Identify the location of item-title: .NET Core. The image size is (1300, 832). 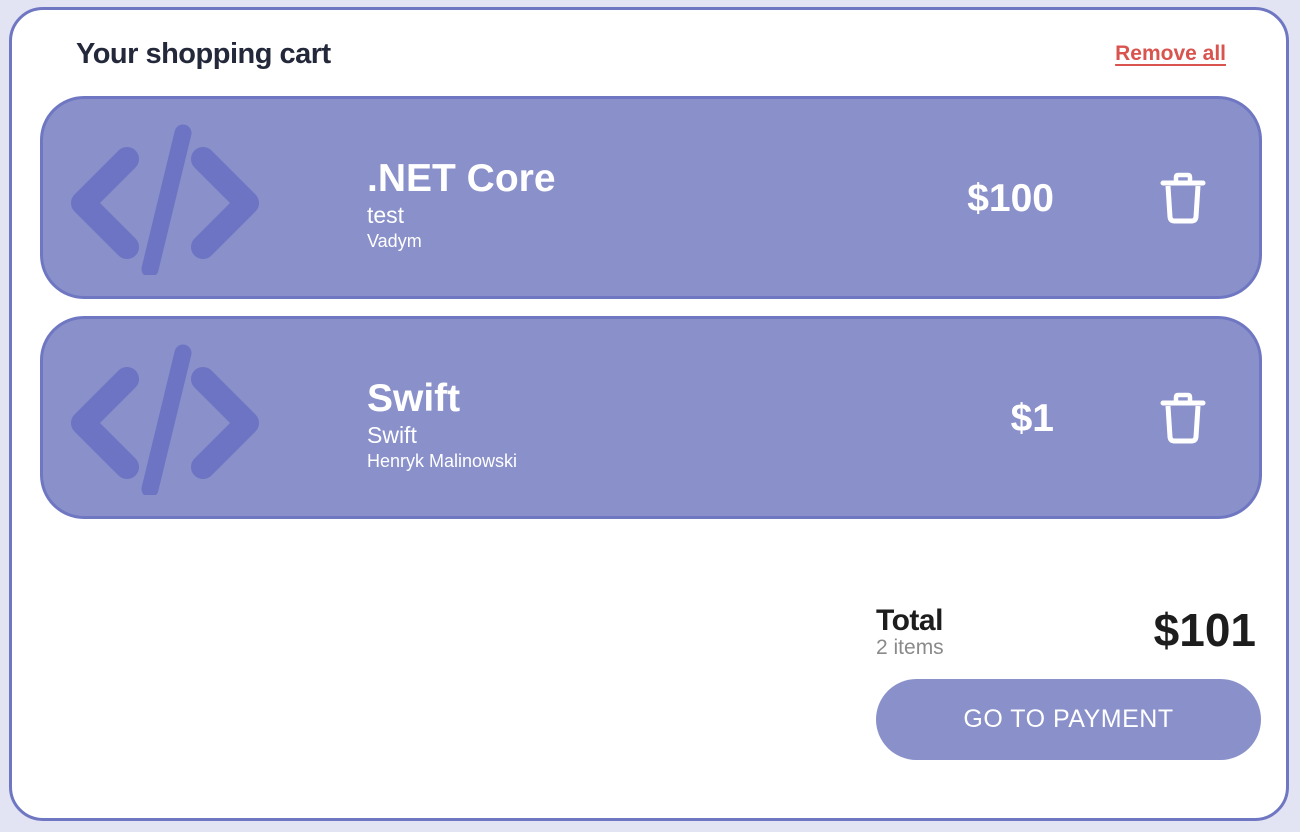
(461, 178).